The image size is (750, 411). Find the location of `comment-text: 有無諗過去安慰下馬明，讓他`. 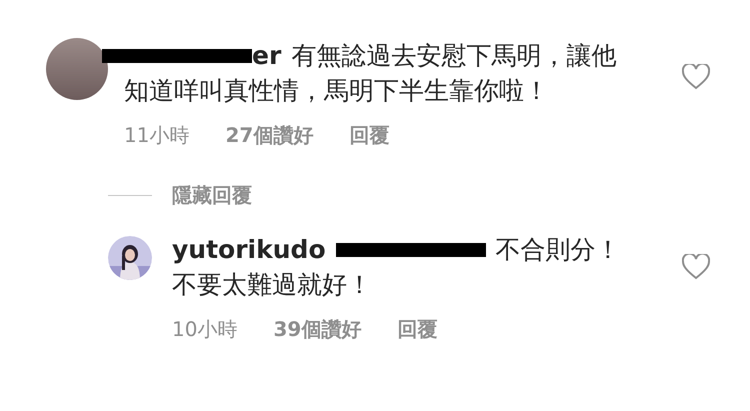

comment-text: 有無諗過去安慰下馬明，讓他 is located at coordinates (453, 56).